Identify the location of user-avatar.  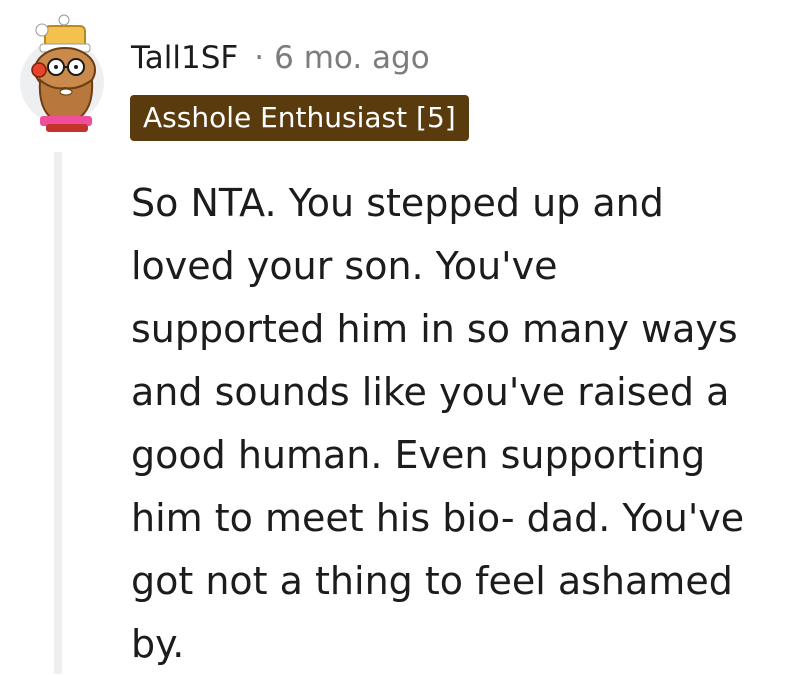
(62, 73).